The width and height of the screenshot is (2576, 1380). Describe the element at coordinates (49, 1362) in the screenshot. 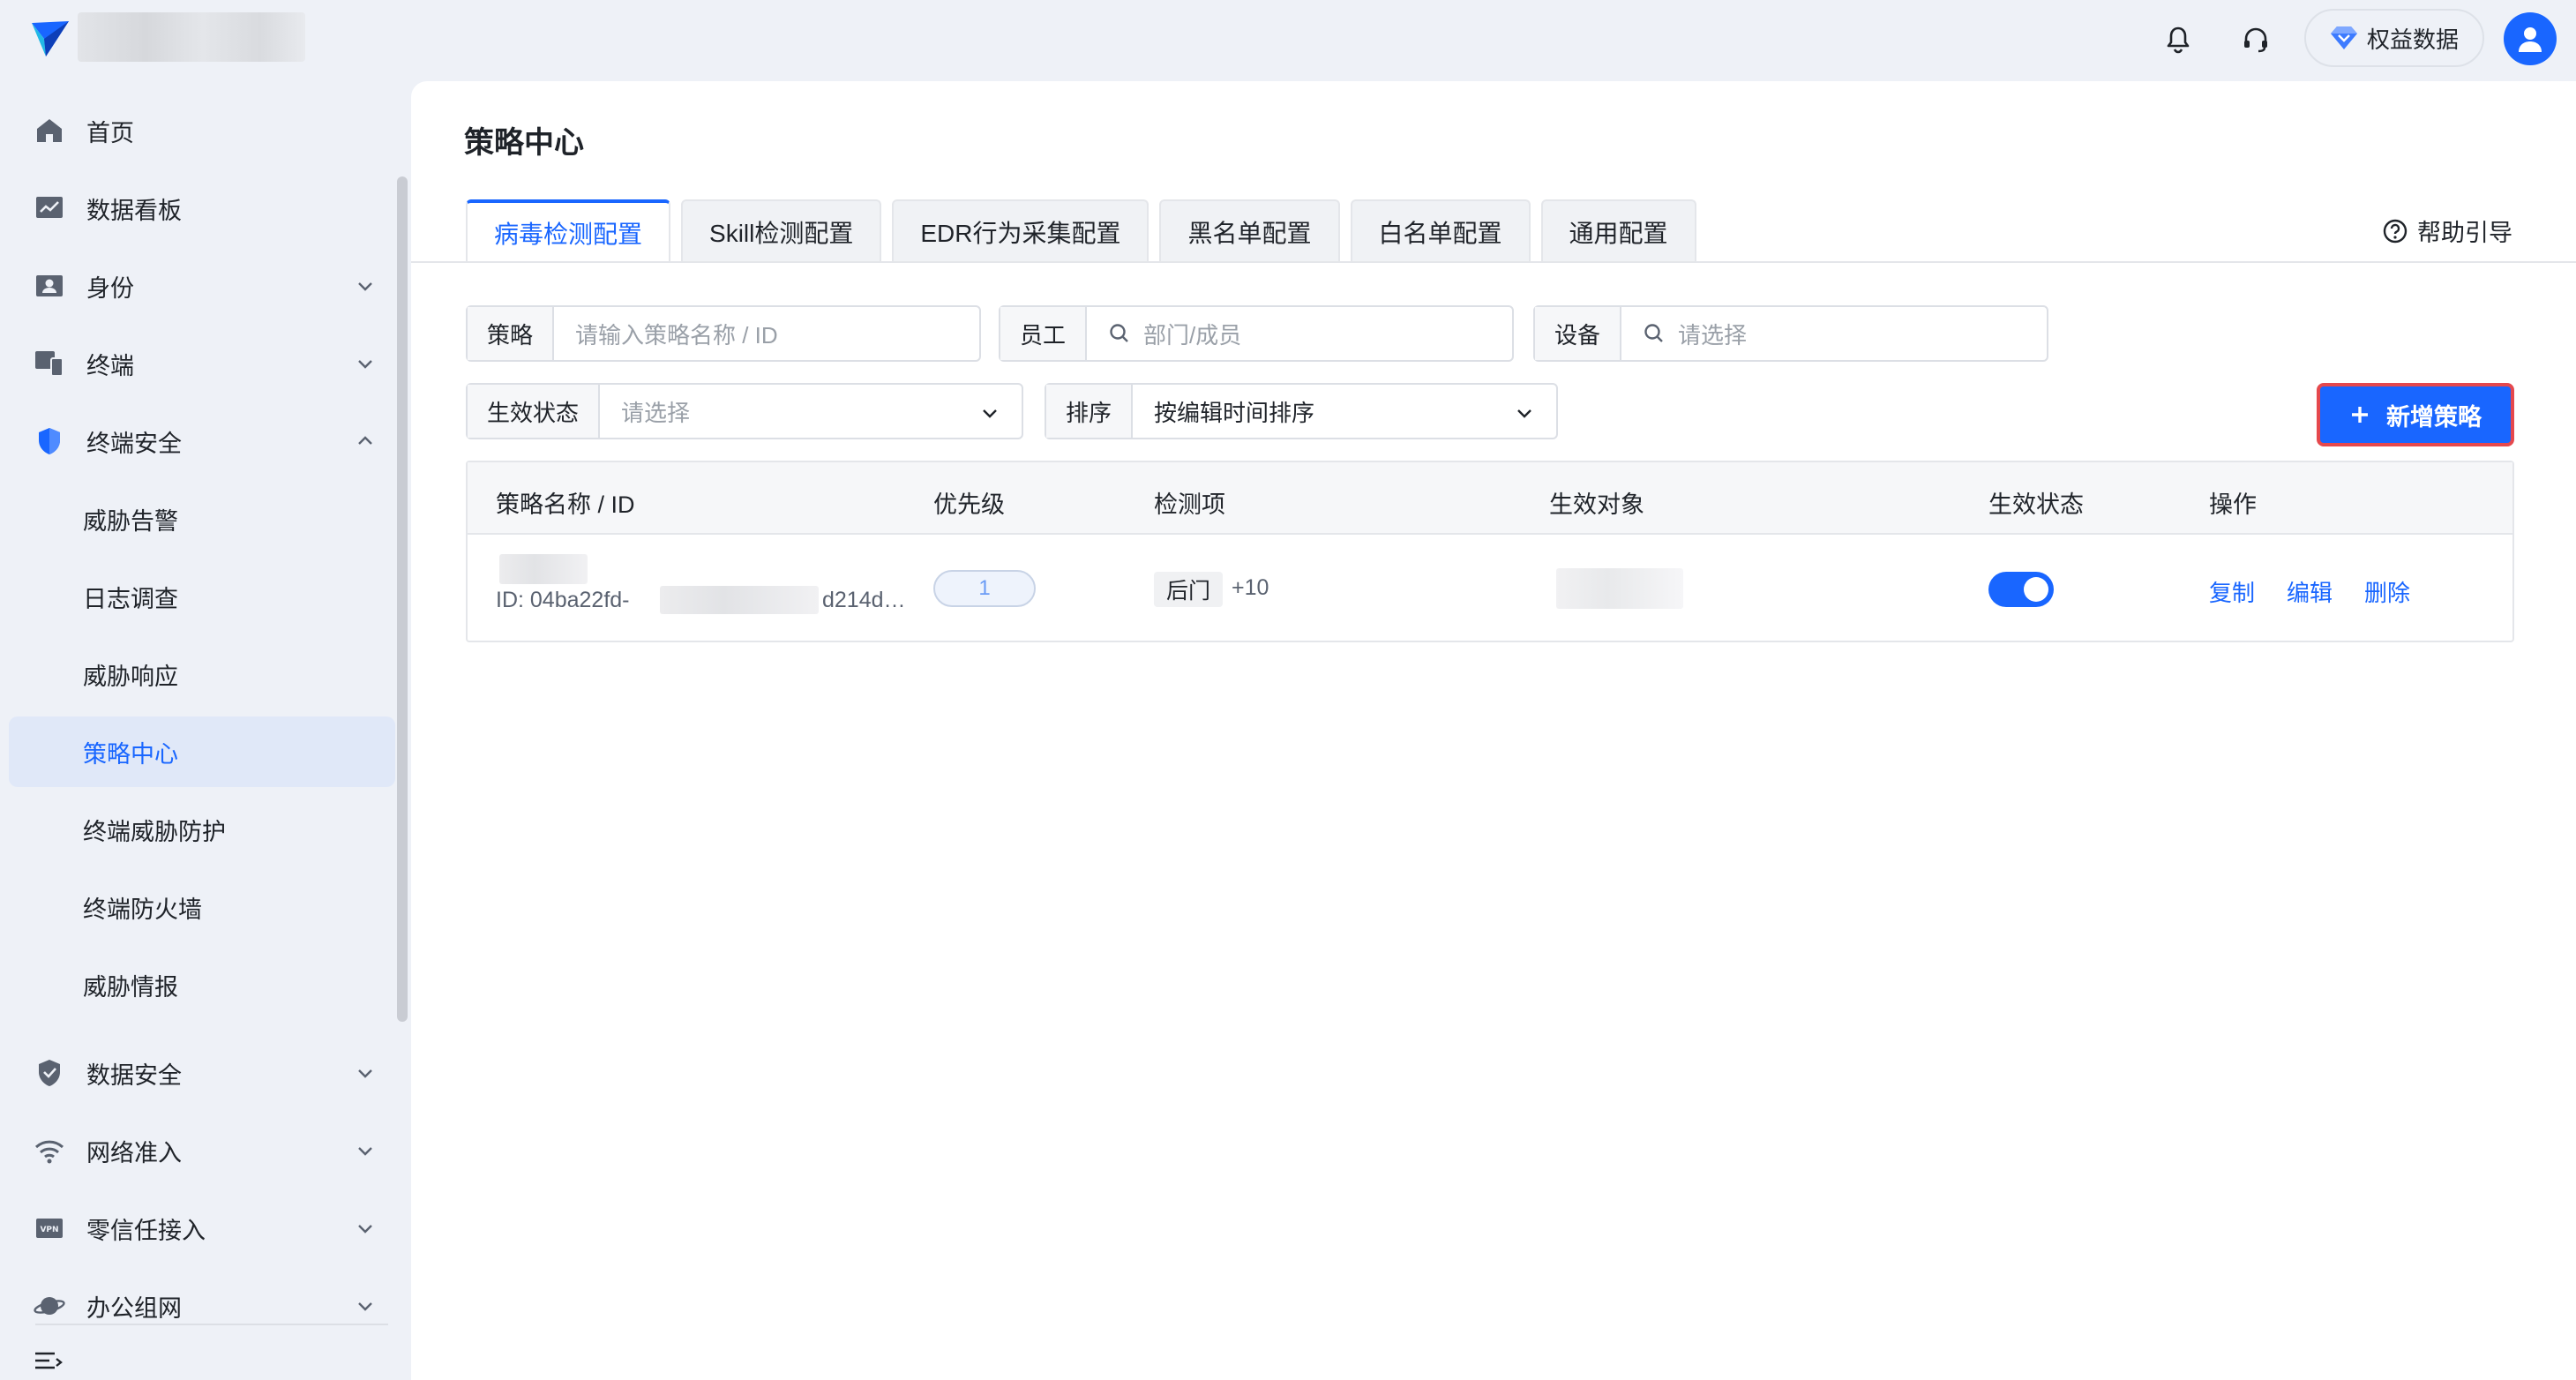

I see `collapse-menu-icon` at that location.